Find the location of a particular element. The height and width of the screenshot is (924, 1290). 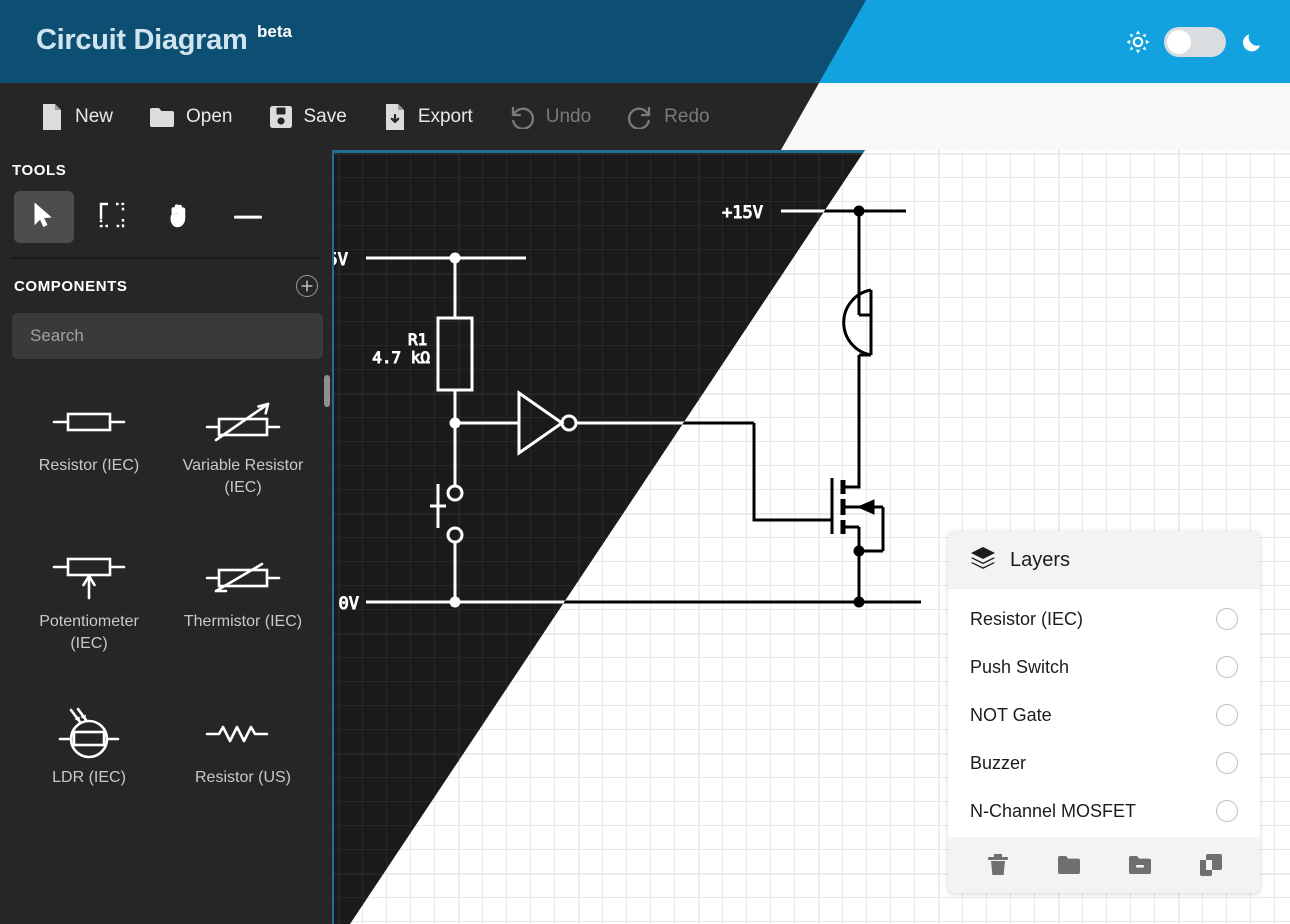

wire-tool-button is located at coordinates (248, 217).